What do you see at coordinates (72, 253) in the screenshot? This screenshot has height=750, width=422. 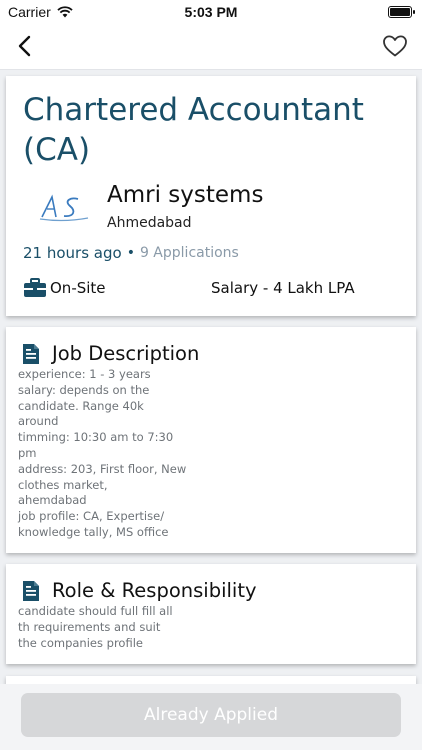 I see `posted-time: 21 hours ago` at bounding box center [72, 253].